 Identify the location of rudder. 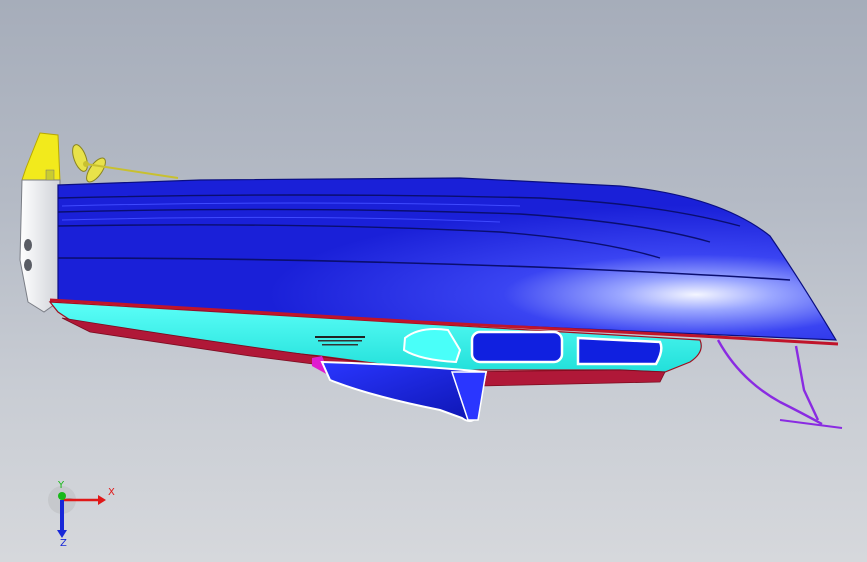
(41, 157).